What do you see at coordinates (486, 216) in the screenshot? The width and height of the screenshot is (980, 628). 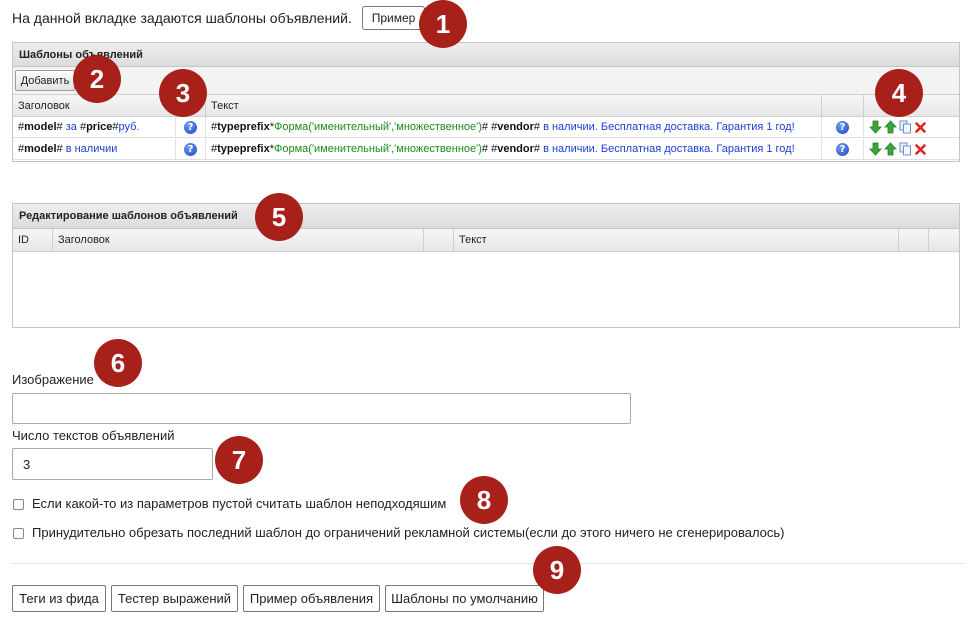 I see `edit-grid-title: Редактирование шаблонов объявлений` at bounding box center [486, 216].